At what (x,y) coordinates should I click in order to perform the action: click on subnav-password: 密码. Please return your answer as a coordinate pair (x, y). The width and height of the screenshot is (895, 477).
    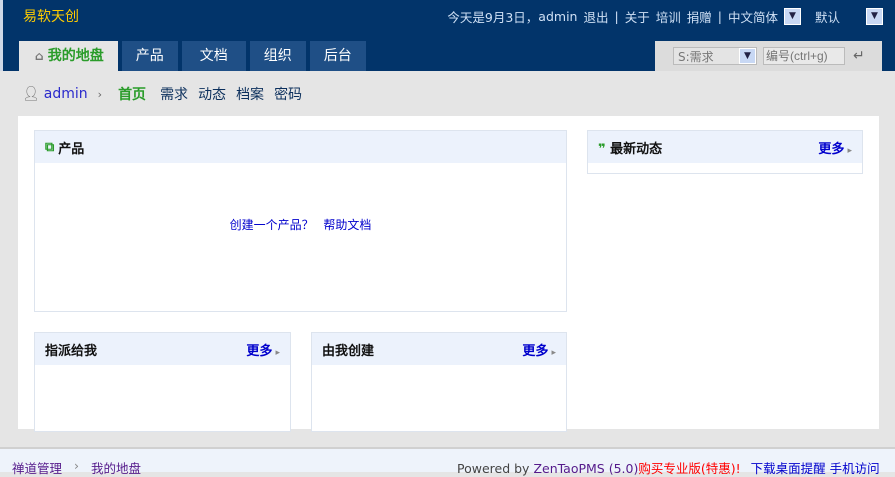
    Looking at the image, I should click on (288, 94).